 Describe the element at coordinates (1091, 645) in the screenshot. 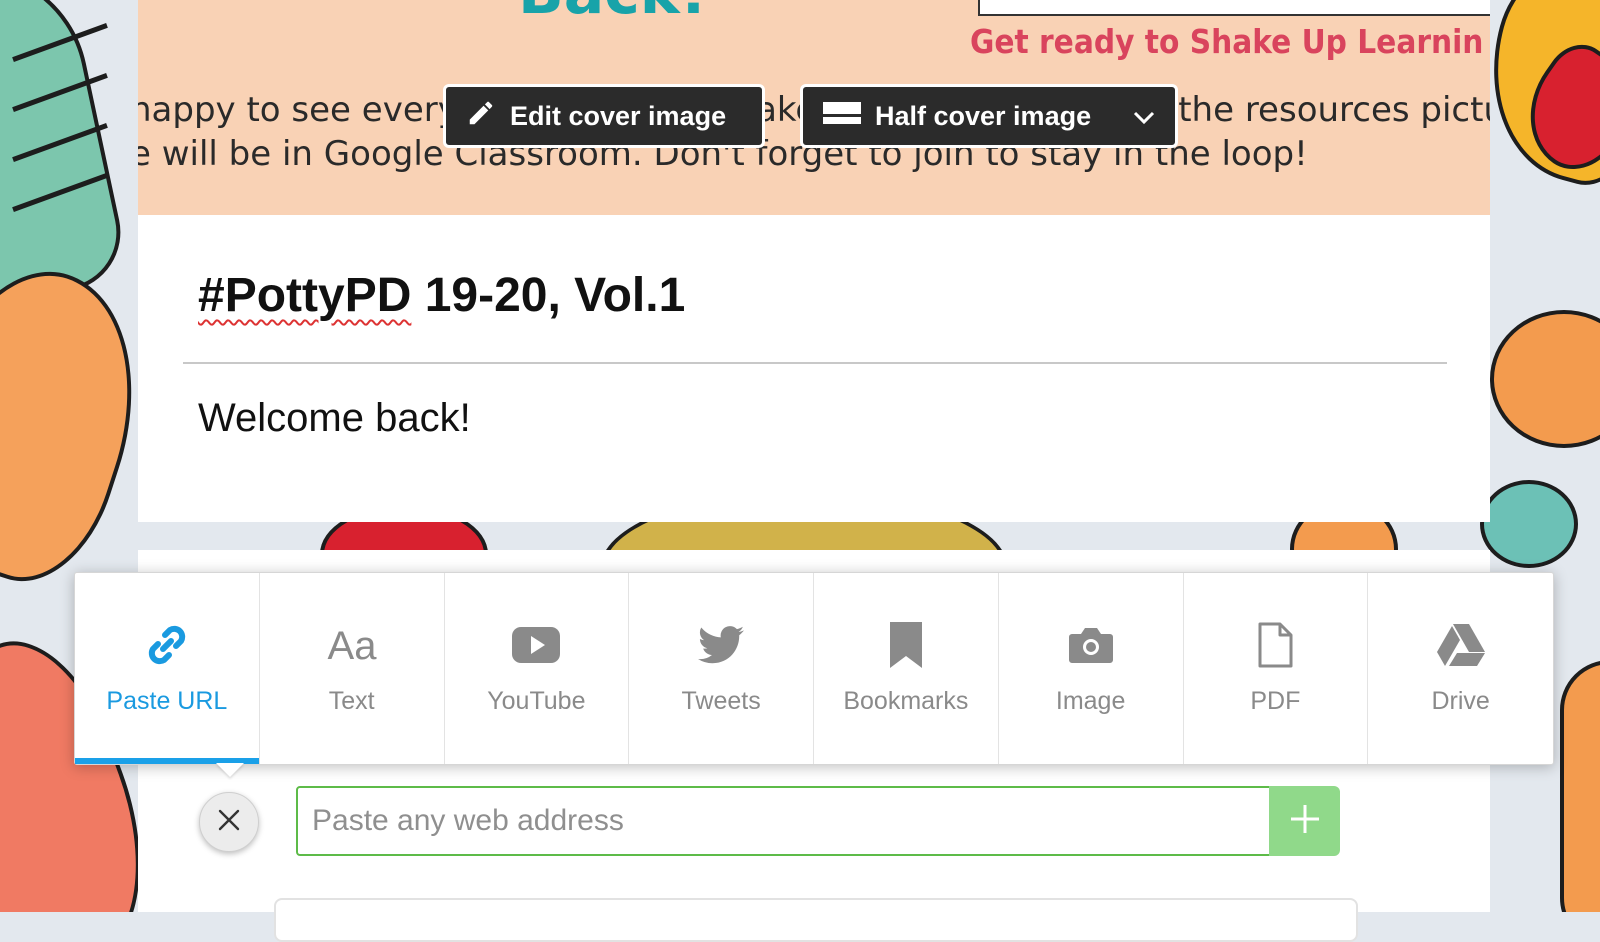

I see `camera-icon` at that location.